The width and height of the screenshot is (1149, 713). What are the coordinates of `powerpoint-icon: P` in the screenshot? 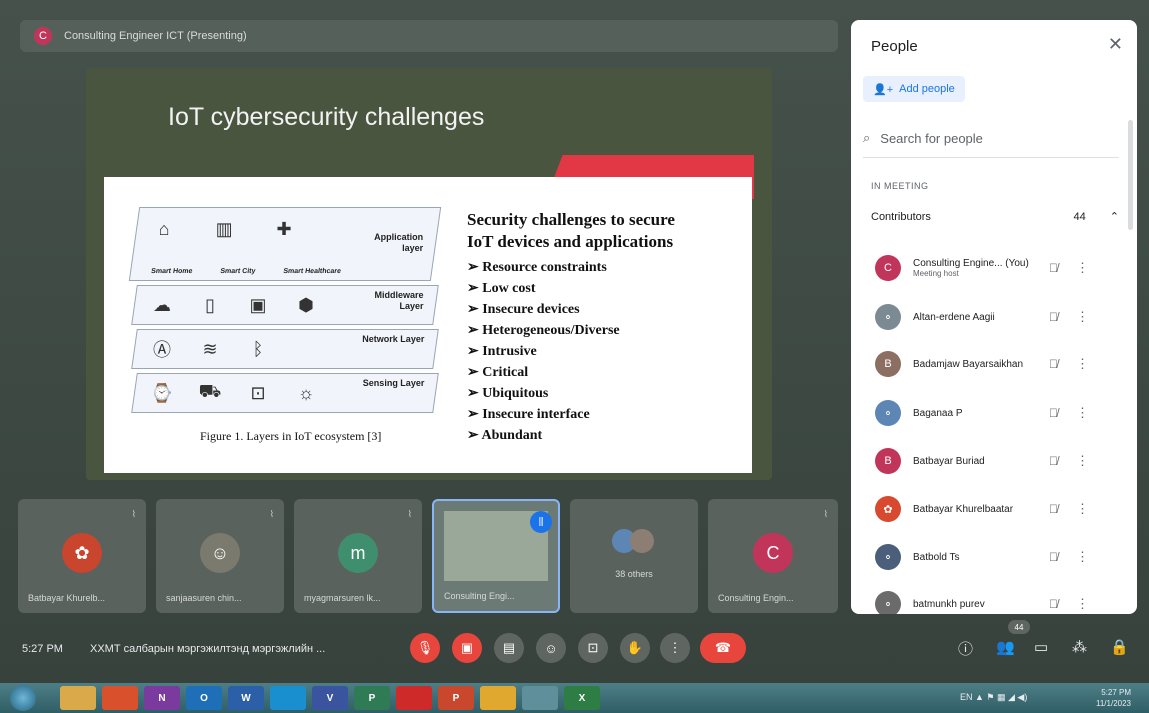 It's located at (456, 698).